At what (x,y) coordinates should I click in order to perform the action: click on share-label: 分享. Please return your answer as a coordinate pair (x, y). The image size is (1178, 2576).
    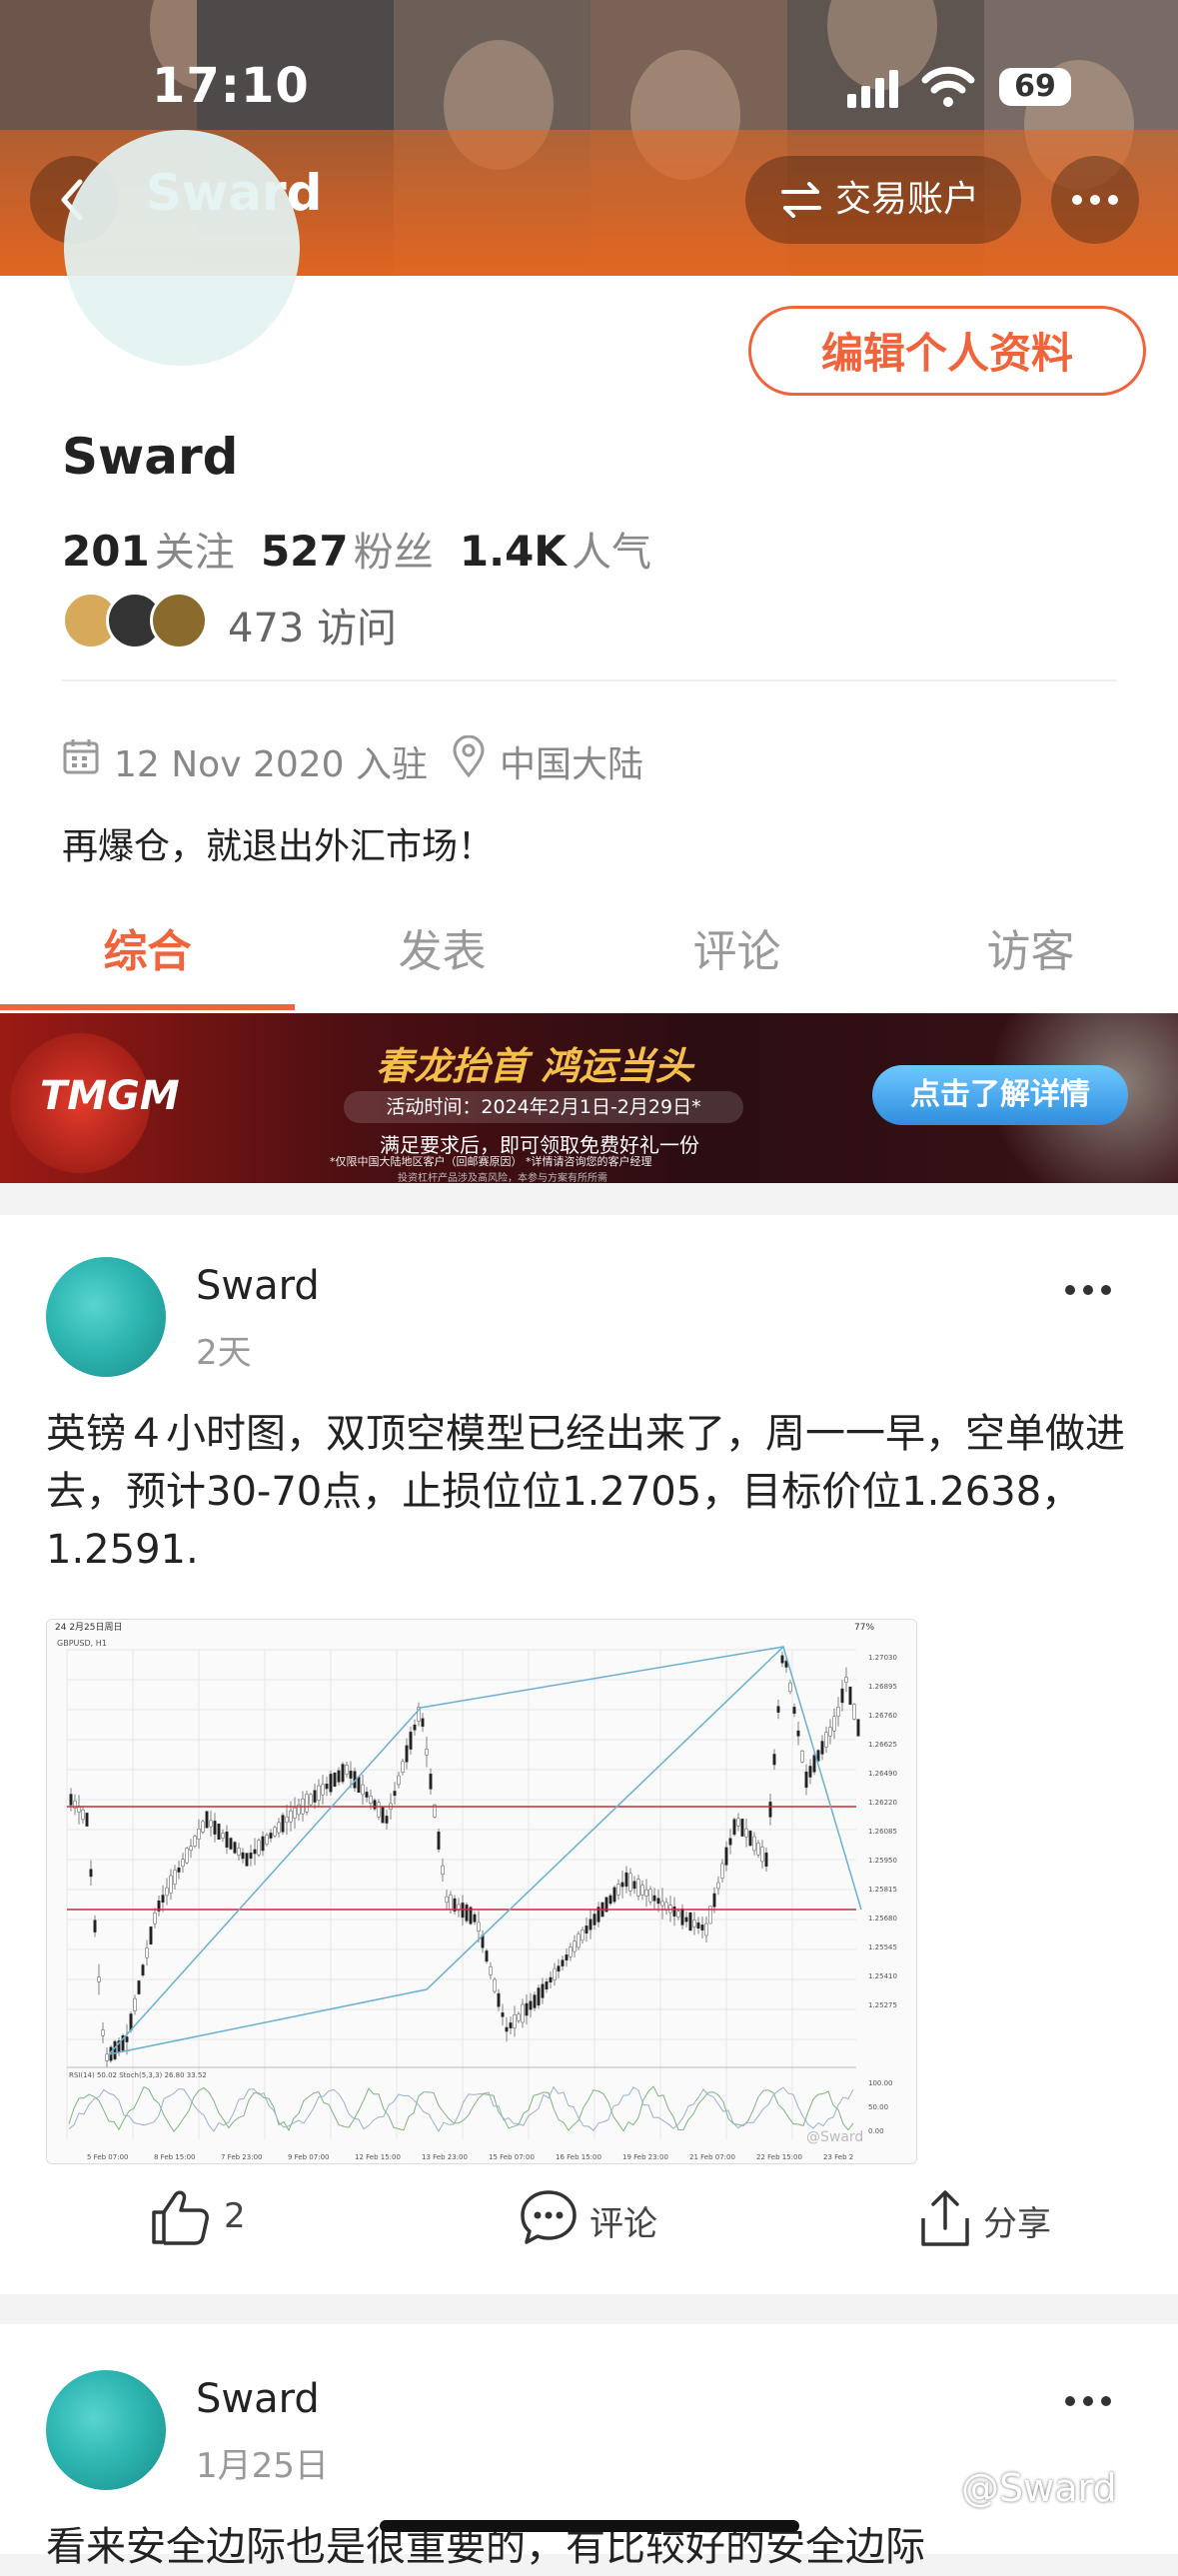
    Looking at the image, I should click on (1017, 2224).